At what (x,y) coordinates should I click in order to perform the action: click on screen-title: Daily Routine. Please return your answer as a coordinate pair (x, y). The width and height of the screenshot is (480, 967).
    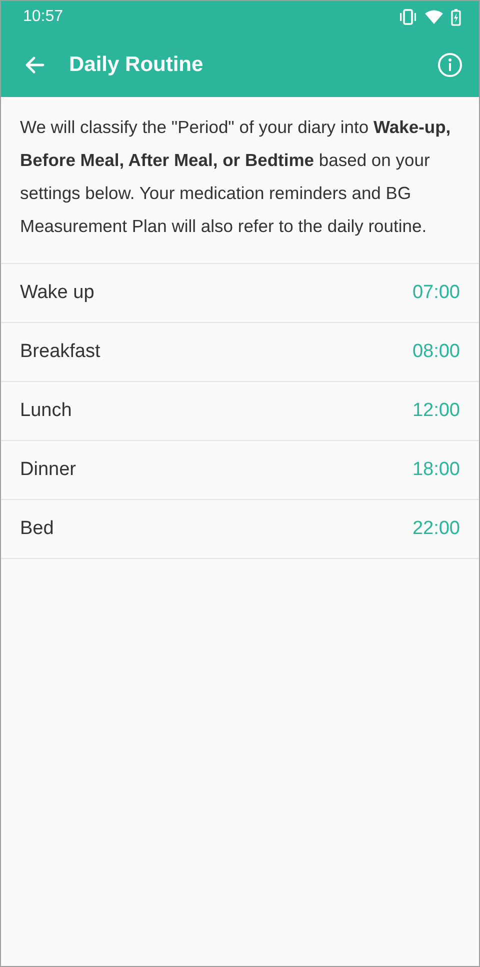
    Looking at the image, I should click on (136, 65).